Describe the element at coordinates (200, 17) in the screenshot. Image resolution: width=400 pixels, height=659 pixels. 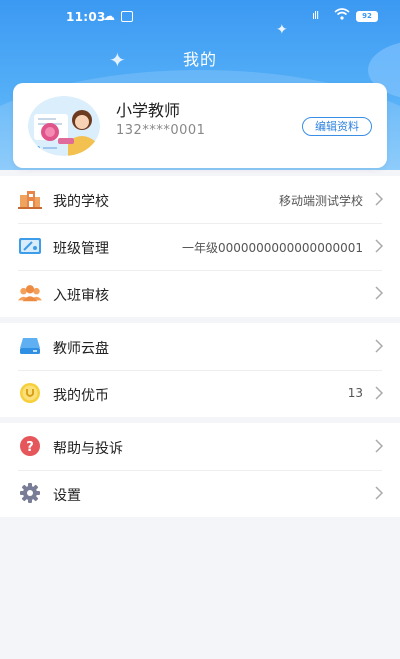
I see `status-bar: 11:03 ☁ ıll 92` at that location.